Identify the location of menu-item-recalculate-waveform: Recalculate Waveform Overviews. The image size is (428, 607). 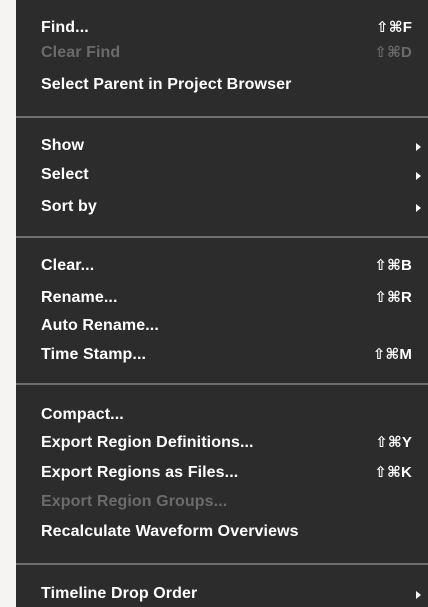
(222, 532).